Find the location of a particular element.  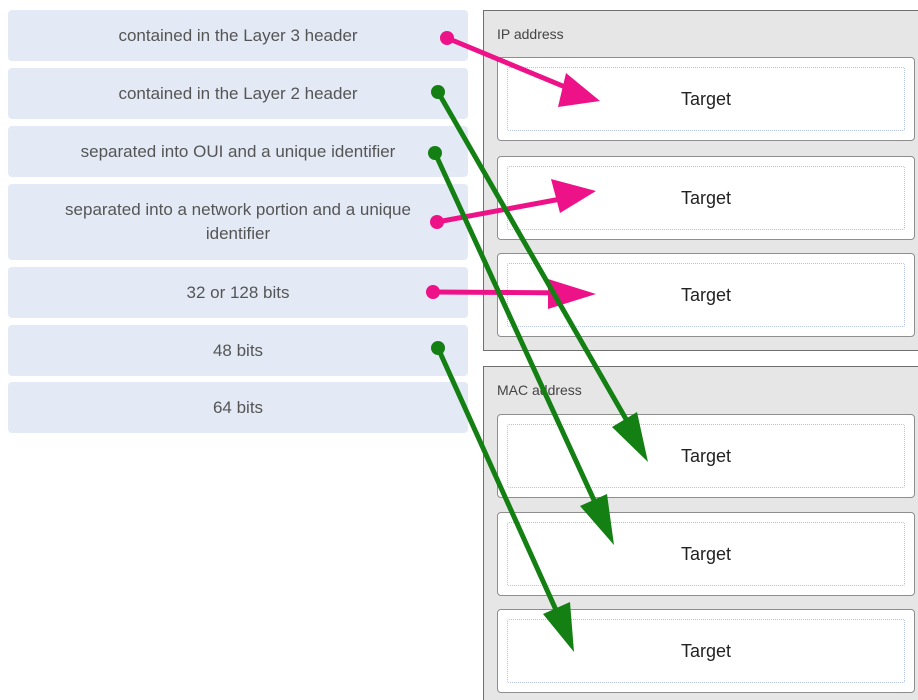

drag-item-label: contained in the Layer 2 header is located at coordinates (238, 93).